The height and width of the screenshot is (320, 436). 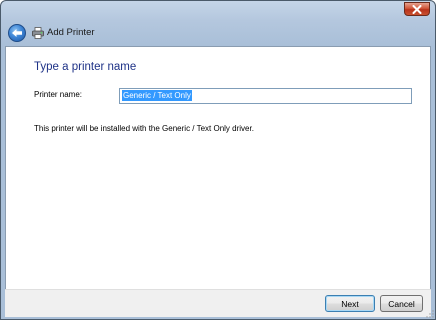 I want to click on next-button: Next, so click(x=350, y=303).